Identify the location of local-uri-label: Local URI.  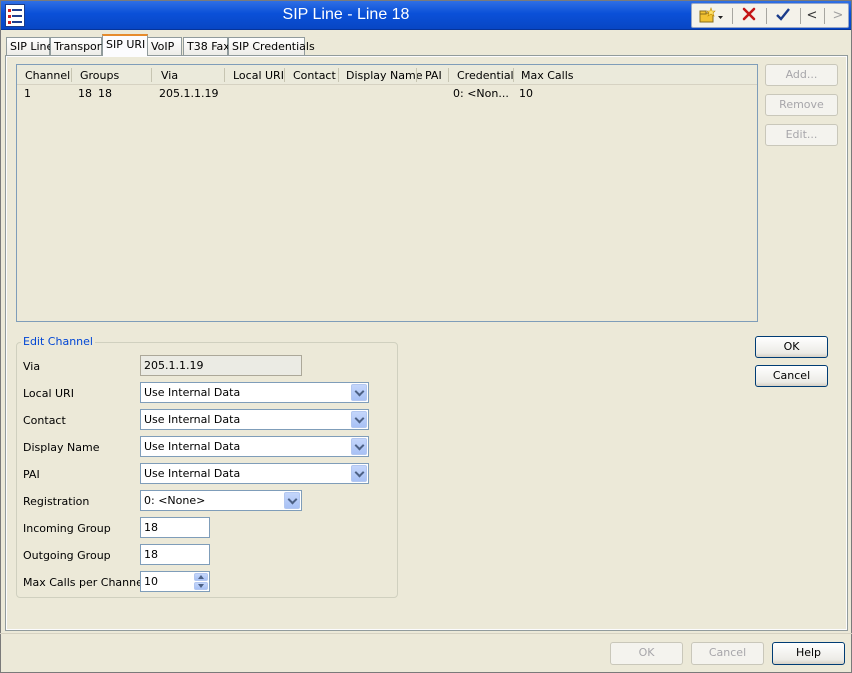
(48, 393).